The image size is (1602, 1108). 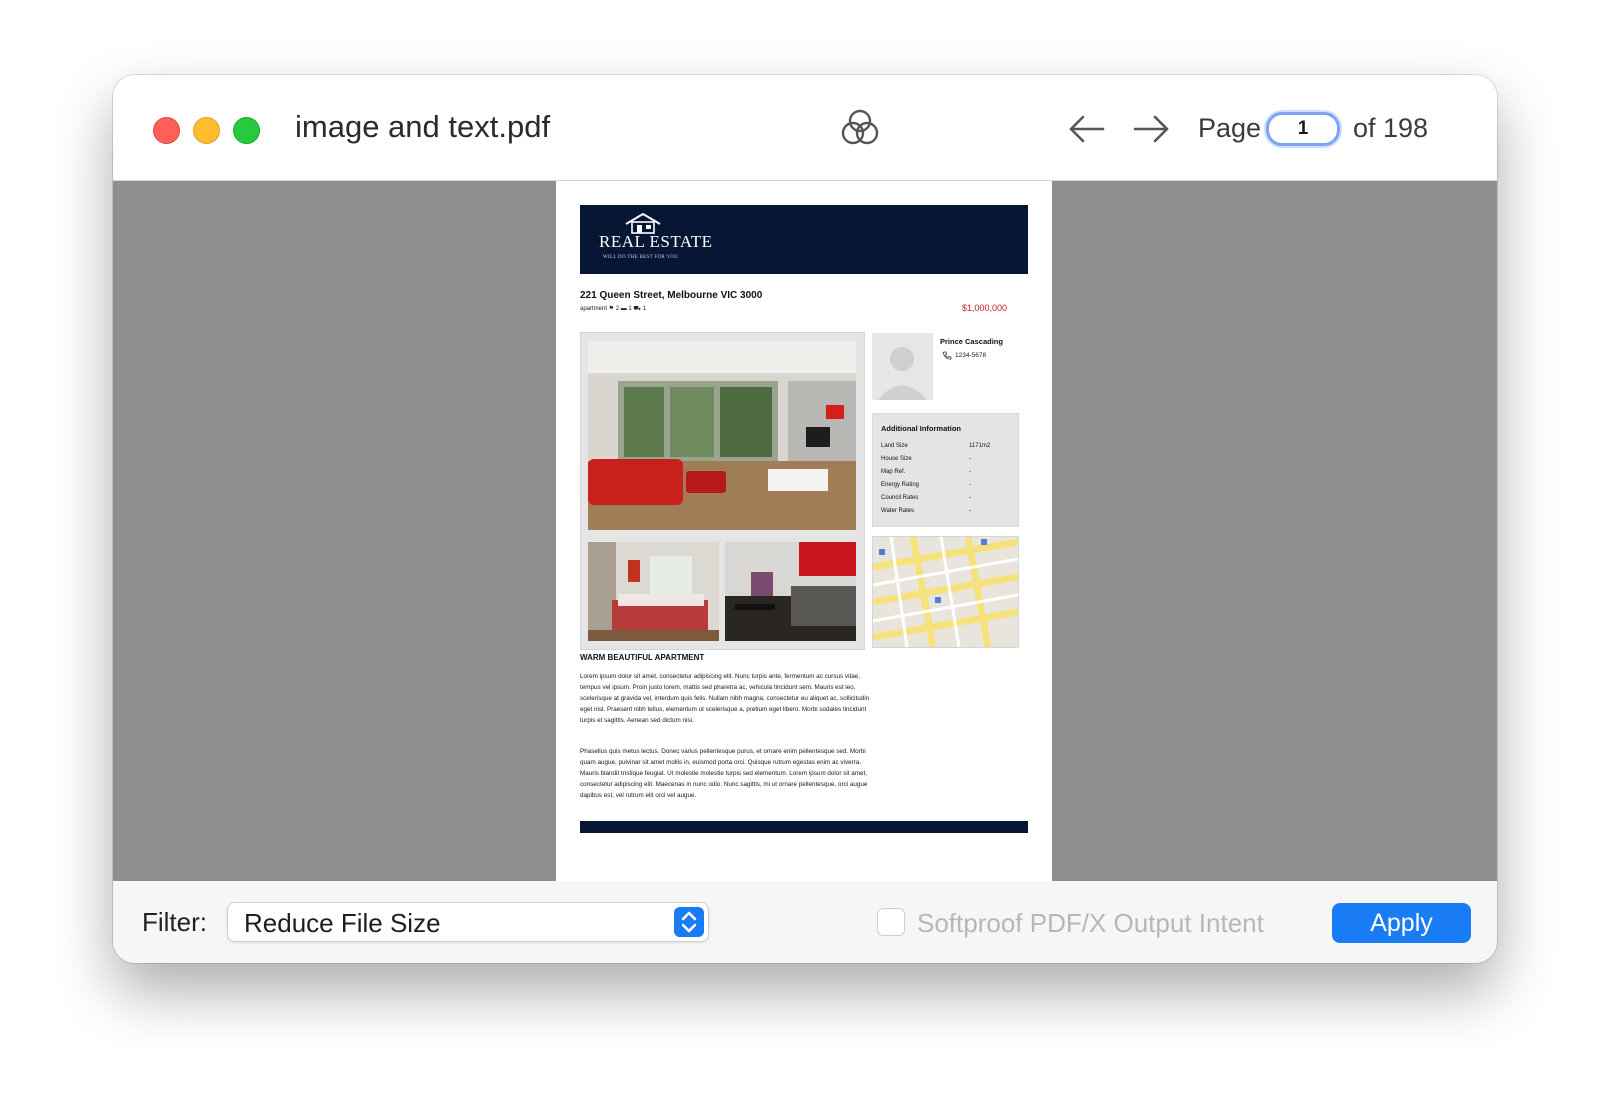 What do you see at coordinates (898, 511) in the screenshot?
I see `info-label: Water Rates` at bounding box center [898, 511].